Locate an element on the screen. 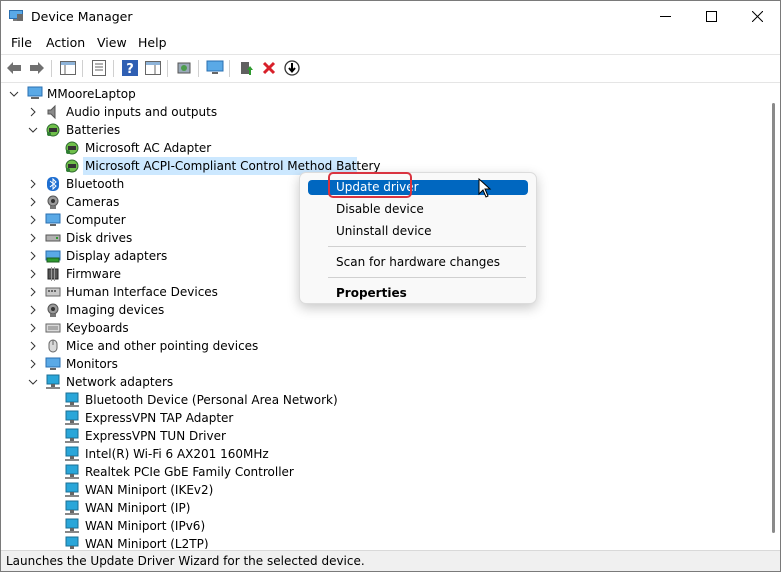  properties-toolbar-button is located at coordinates (99, 68).